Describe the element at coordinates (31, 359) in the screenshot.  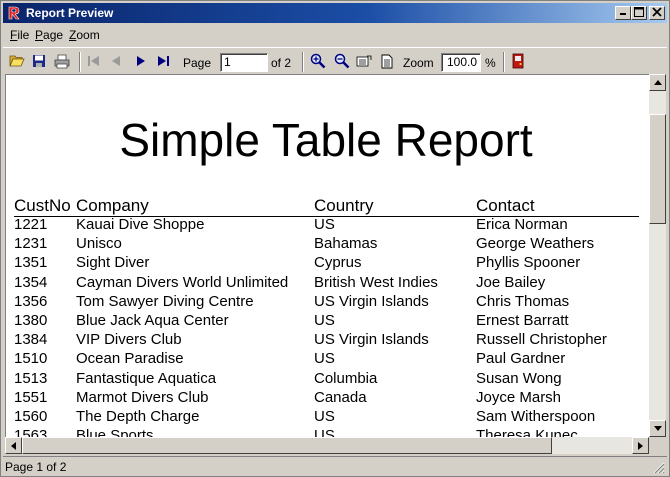
I see `row-custno: 1510` at that location.